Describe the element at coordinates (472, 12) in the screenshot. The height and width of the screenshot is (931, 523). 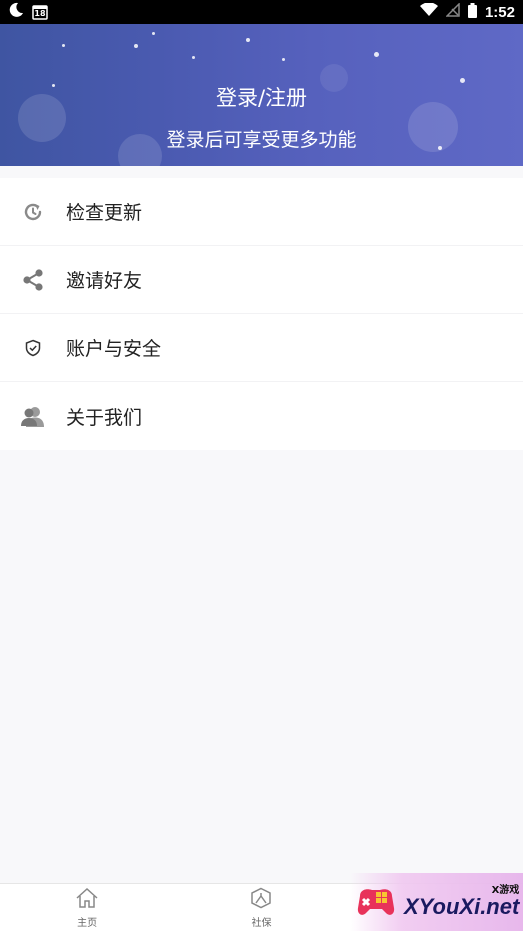
I see `battery-icon` at that location.